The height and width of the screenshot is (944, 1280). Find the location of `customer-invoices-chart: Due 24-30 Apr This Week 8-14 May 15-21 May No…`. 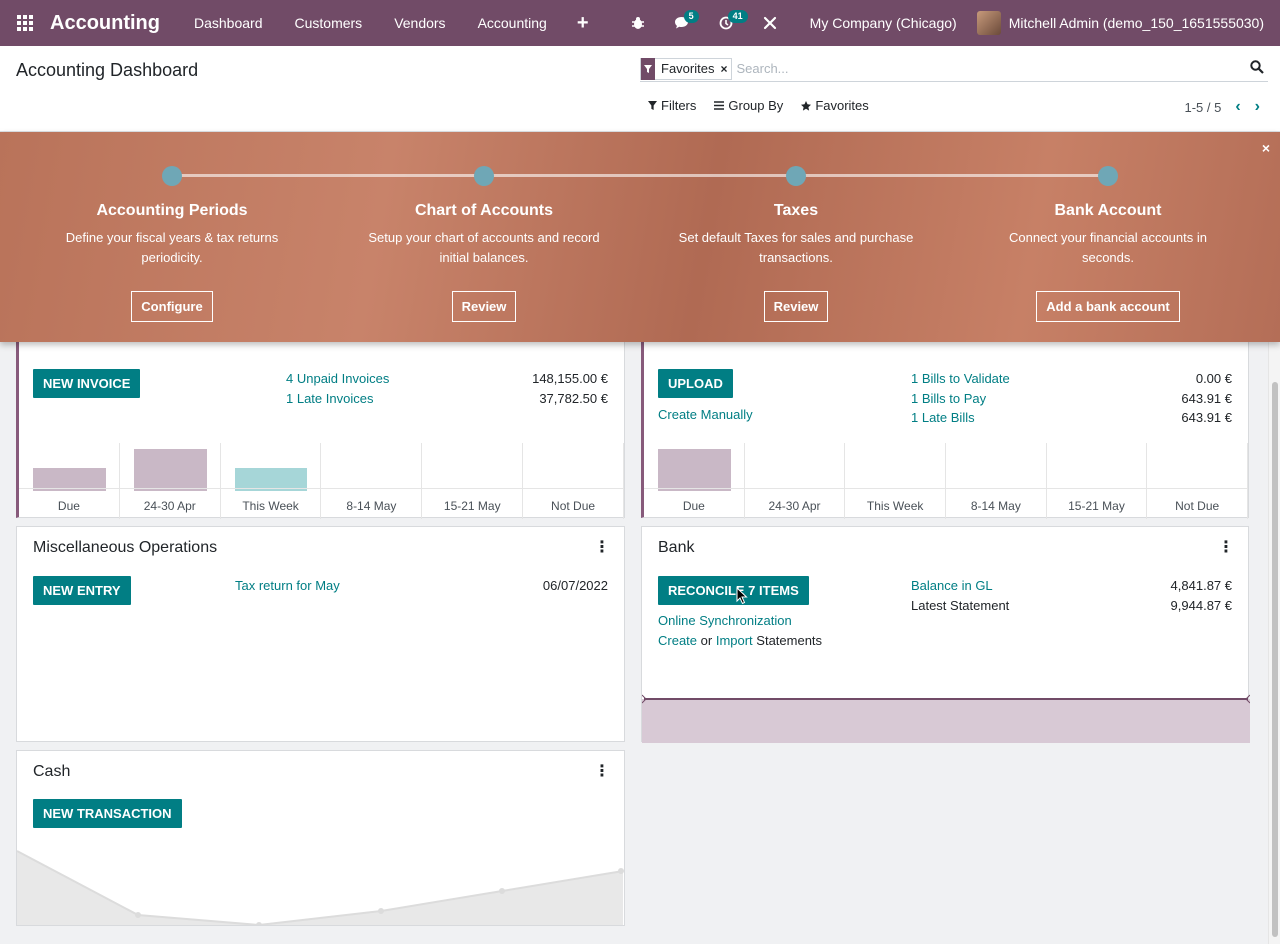

customer-invoices-chart: Due 24-30 Apr This Week 8-14 May 15-21 May No… is located at coordinates (321, 481).